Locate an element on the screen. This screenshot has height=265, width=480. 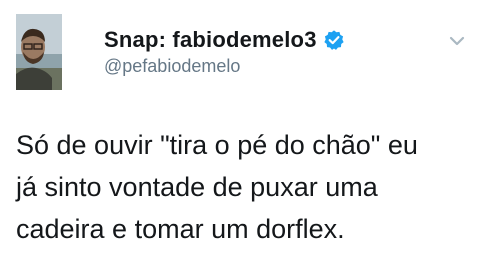
avatar-photo is located at coordinates (39, 52).